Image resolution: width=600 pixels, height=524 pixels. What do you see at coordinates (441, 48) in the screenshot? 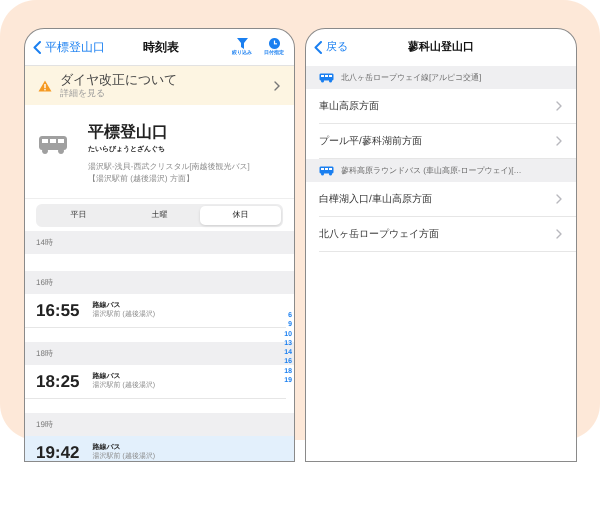
I see `screen-title: 蓼科山登山口` at bounding box center [441, 48].